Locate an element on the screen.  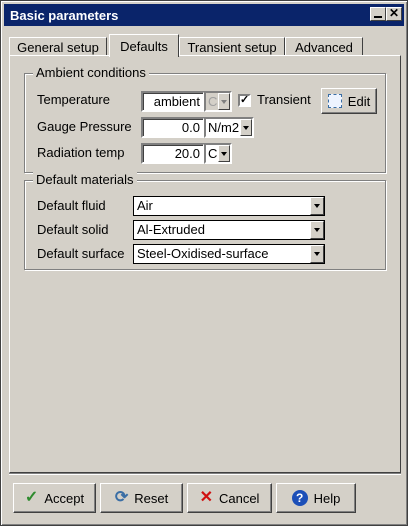
title-bar: Basic parameters ✕ is located at coordinates (204, 15).